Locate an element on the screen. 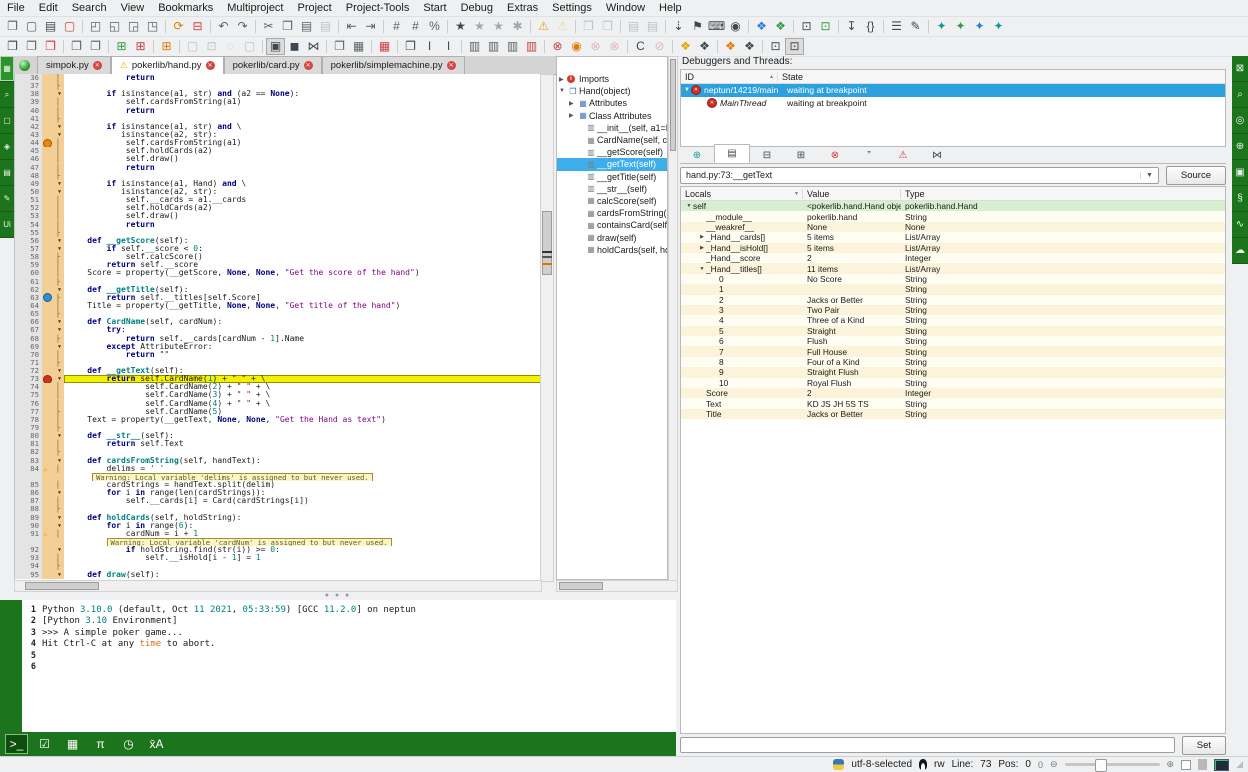  variable-row: ▼ _Hand__titles[] 11 items List/Array is located at coordinates (953, 268).